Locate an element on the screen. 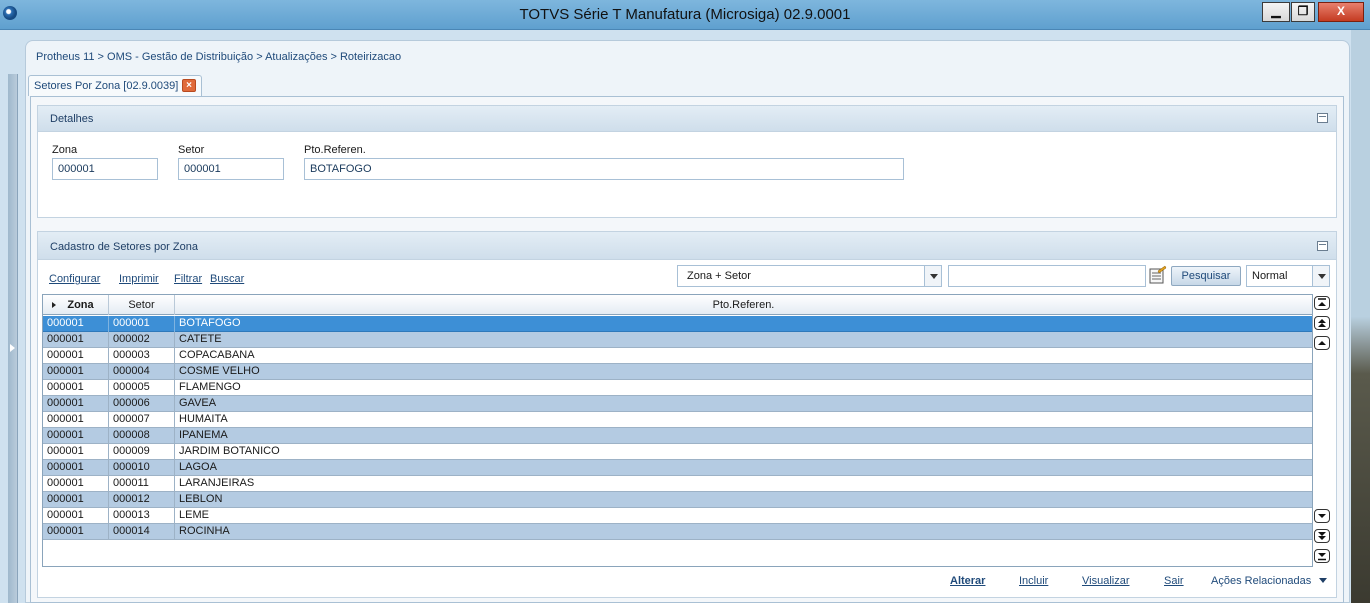 The height and width of the screenshot is (603, 1370). column-header-zona: Zona is located at coordinates (76, 305).